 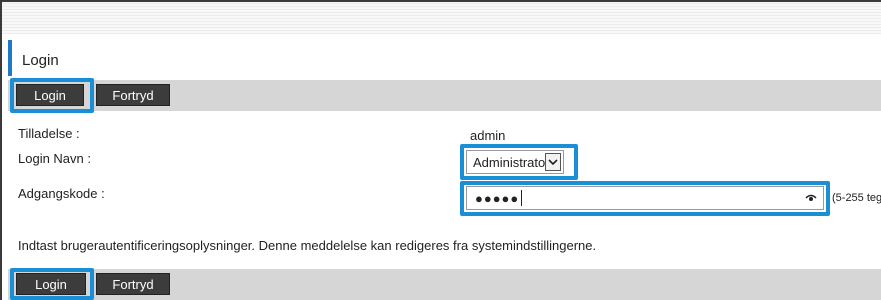 I want to click on login-button-bottom-highlight, so click(x=52, y=284).